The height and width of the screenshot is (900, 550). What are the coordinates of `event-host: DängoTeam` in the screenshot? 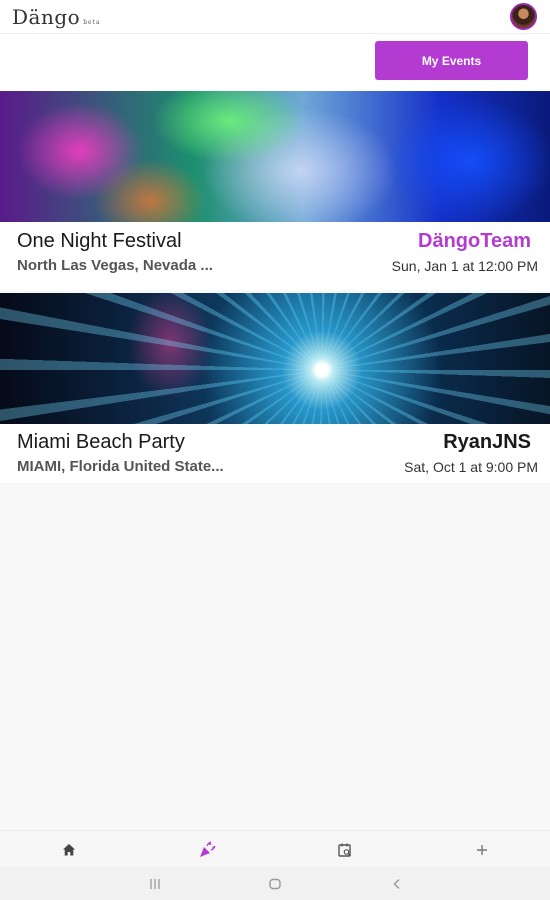 It's located at (474, 241).